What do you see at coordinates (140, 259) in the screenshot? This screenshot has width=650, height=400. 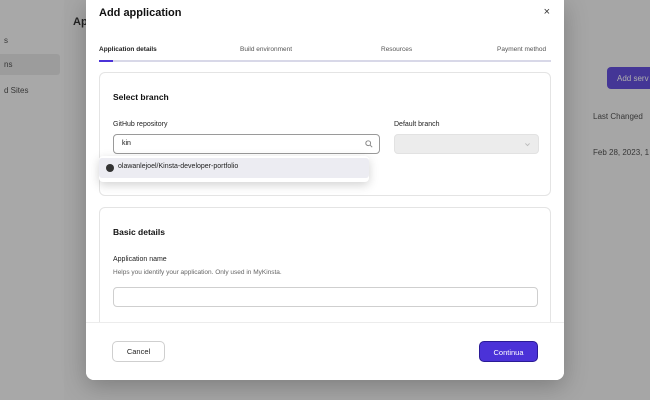 I see `application-name-label: Application name` at bounding box center [140, 259].